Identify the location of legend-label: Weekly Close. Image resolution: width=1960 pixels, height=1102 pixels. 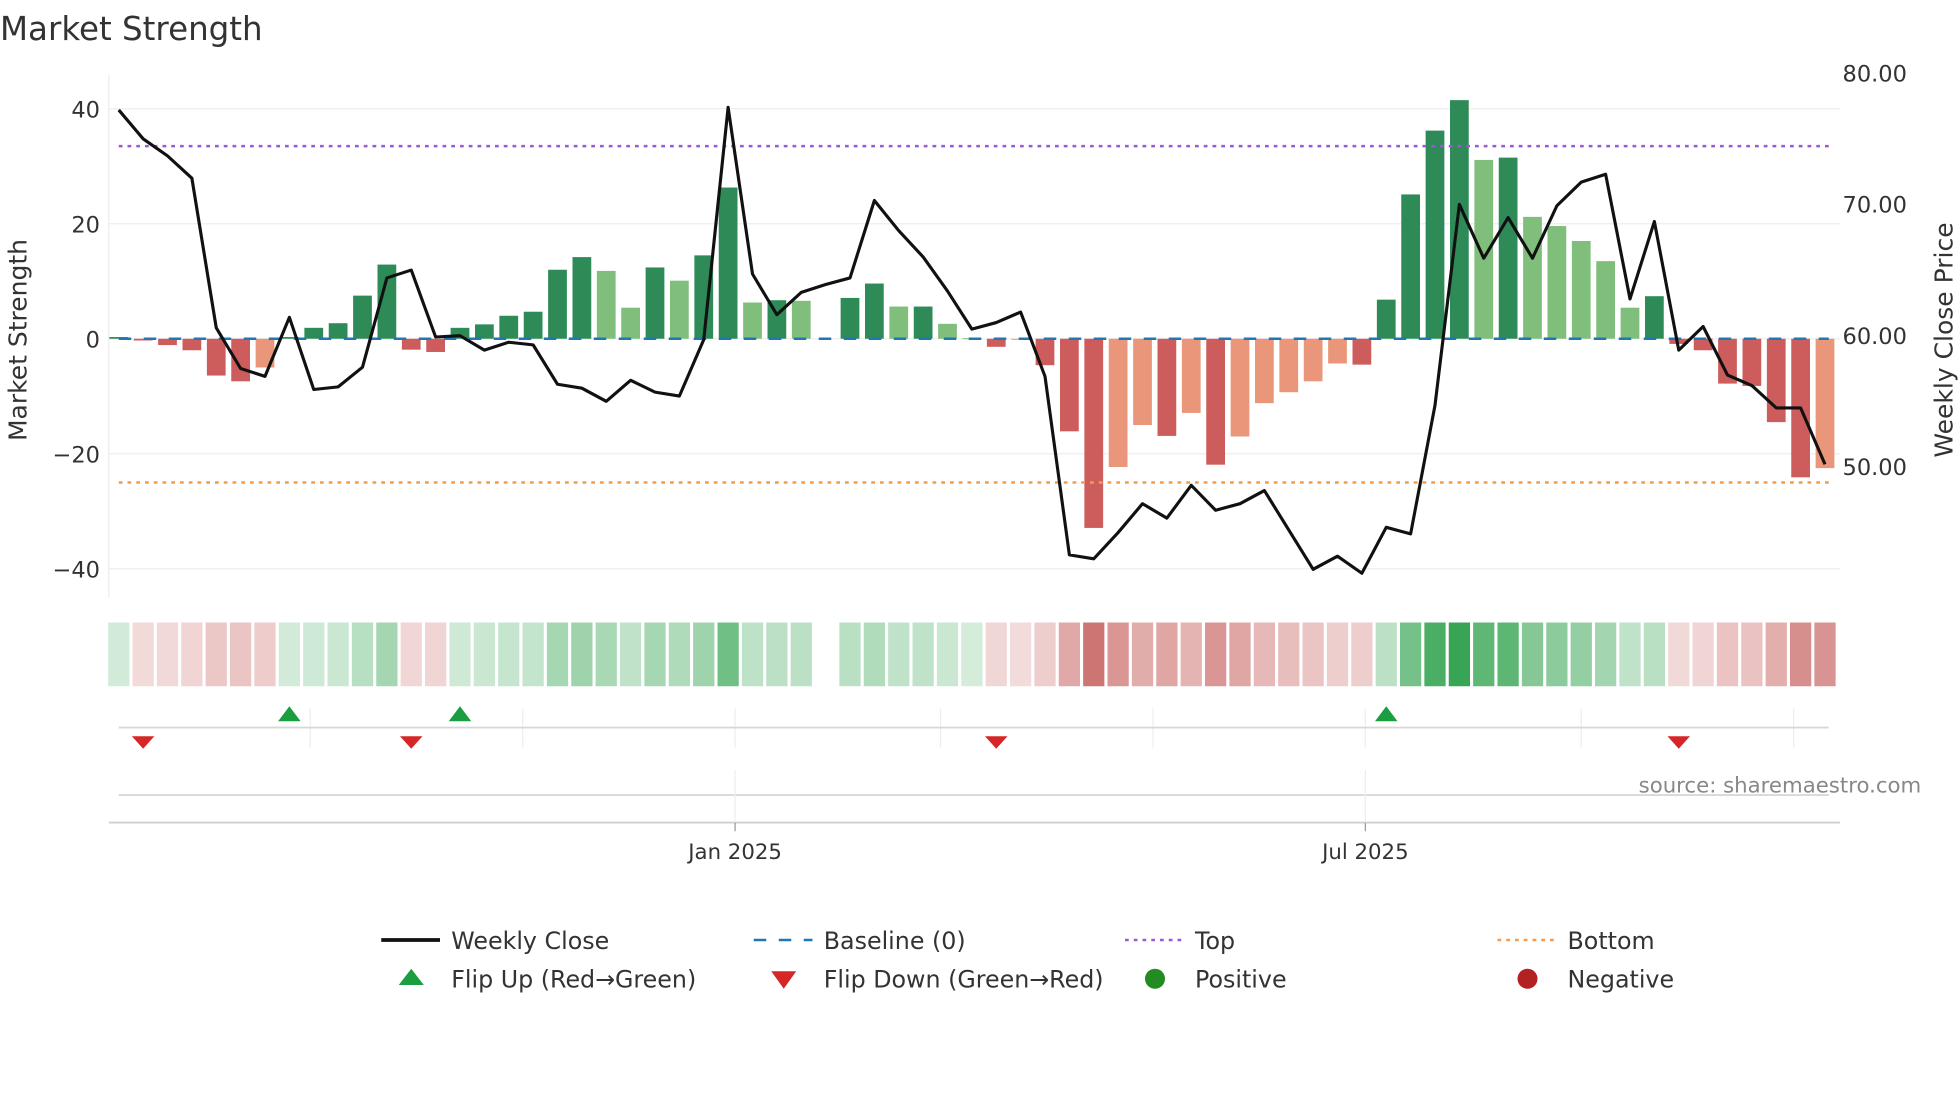
(530, 941).